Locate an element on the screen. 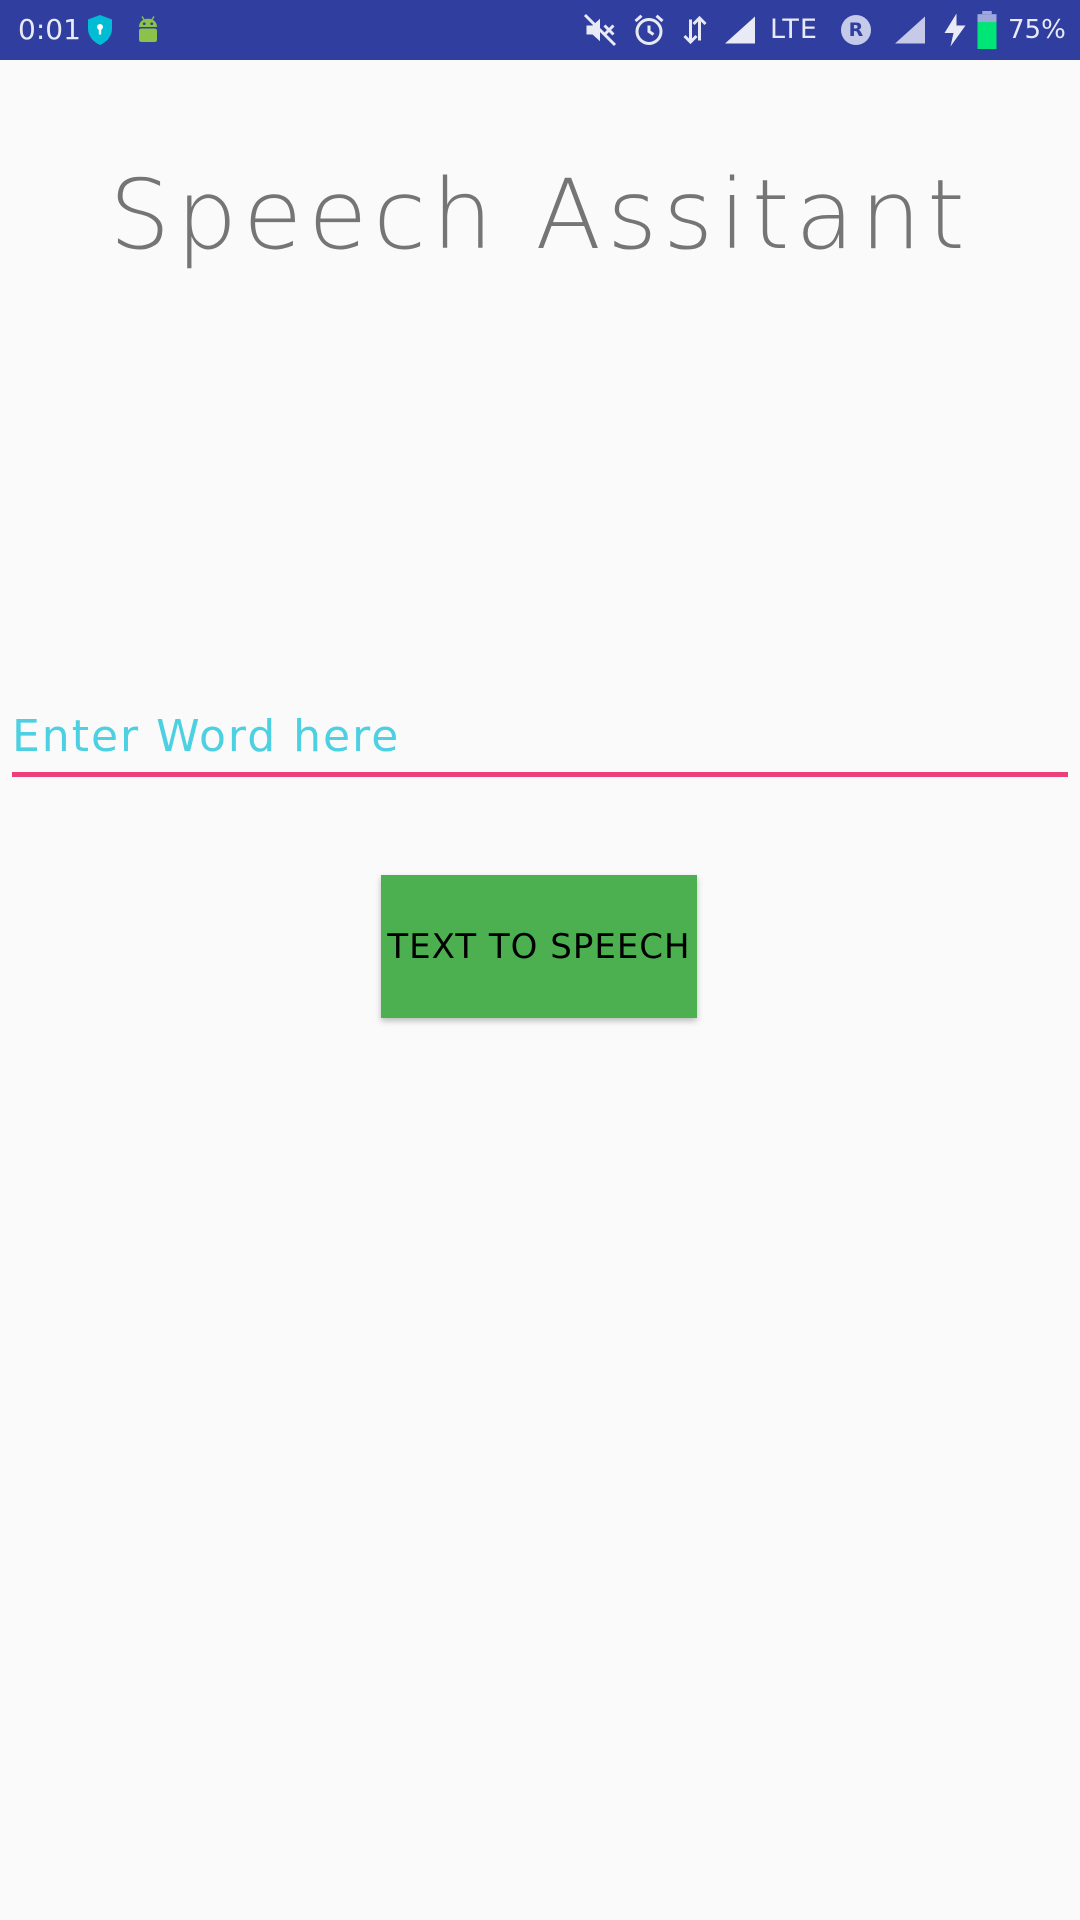 The image size is (1080, 1920). status-bar: 0:01 LTE R 75% is located at coordinates (540, 30).